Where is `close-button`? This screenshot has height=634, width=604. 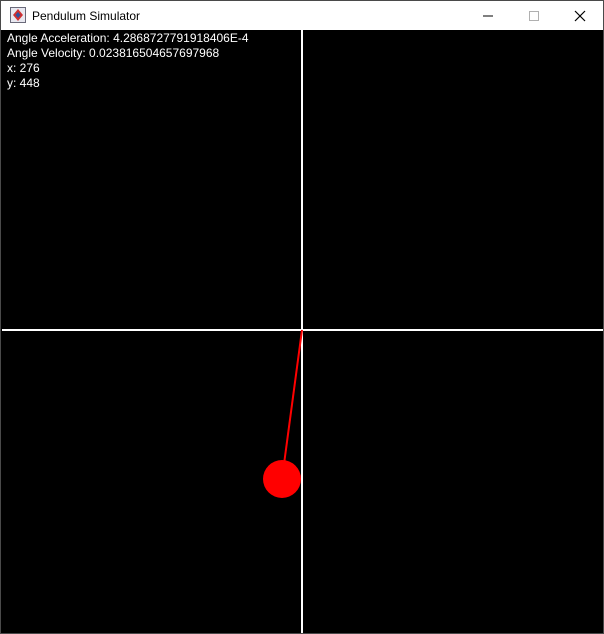 close-button is located at coordinates (580, 15).